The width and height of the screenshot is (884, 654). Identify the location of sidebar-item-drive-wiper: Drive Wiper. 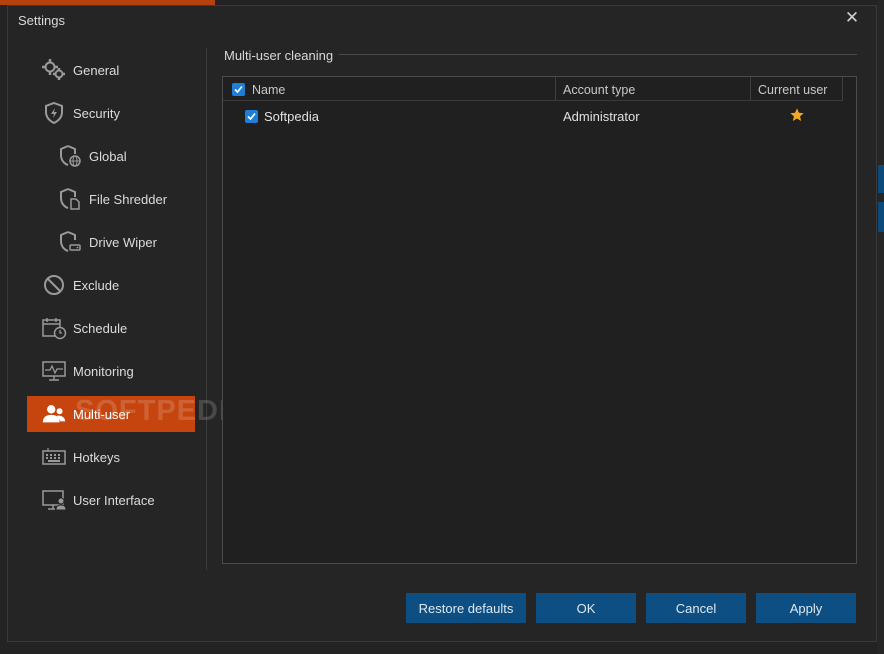
(111, 242).